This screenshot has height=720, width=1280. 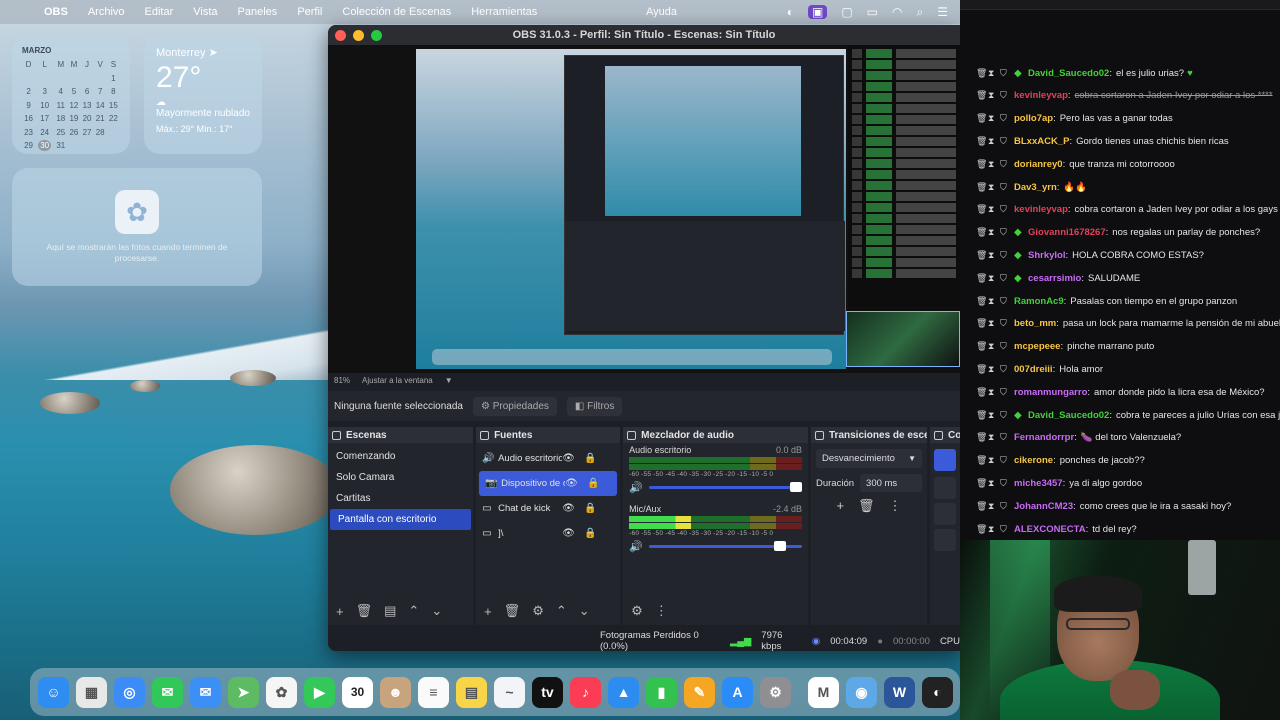 I want to click on chat-username: David_Saucedo02, so click(x=1068, y=73).